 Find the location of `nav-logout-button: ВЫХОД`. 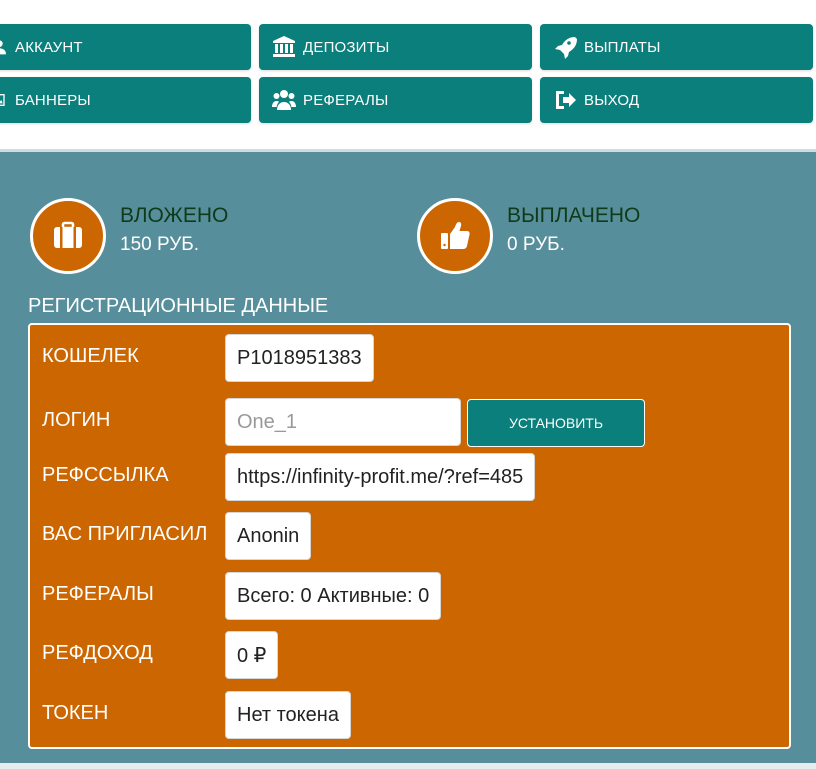

nav-logout-button: ВЫХОД is located at coordinates (676, 100).